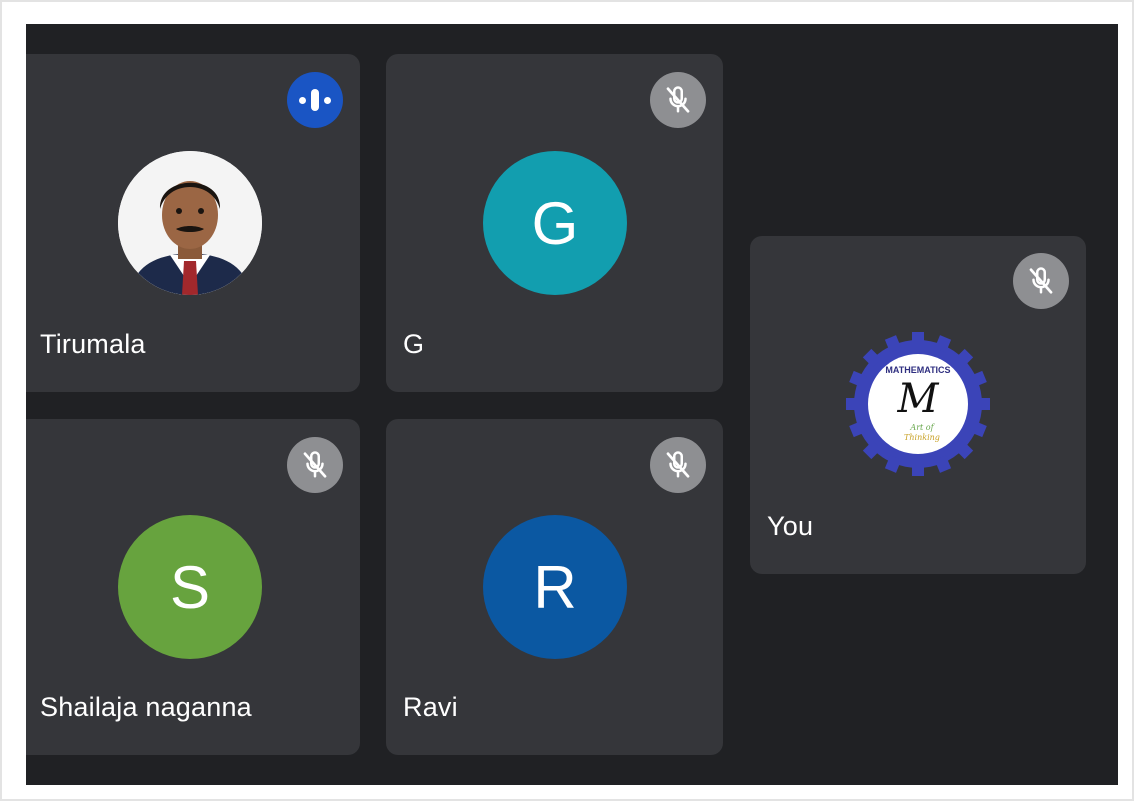  I want to click on avatar: G, so click(555, 223).